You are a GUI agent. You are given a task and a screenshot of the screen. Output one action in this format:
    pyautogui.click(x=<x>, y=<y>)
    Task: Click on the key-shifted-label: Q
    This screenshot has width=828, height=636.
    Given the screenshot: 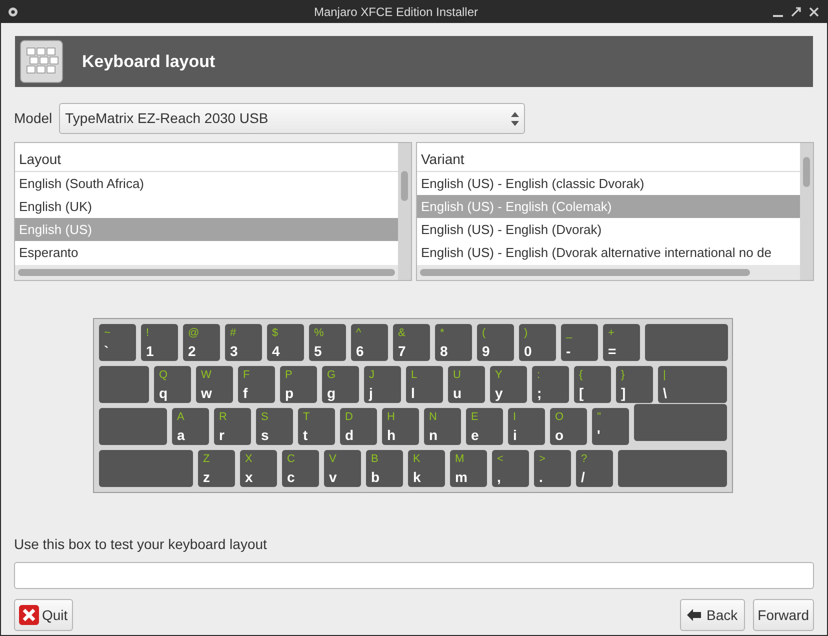 What is the action you would take?
    pyautogui.click(x=163, y=375)
    